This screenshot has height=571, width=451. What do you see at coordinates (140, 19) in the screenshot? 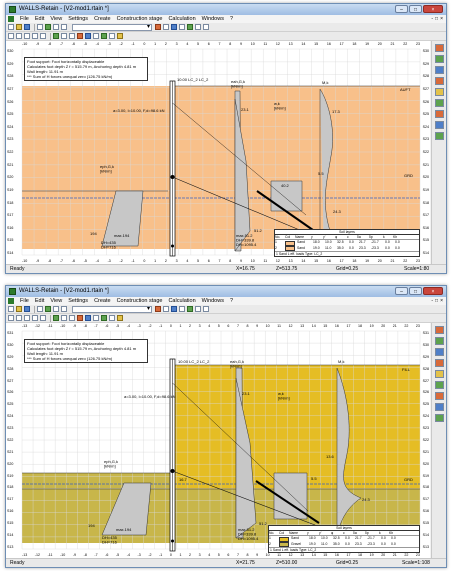
I see `menu-construction-stage: Construction stage` at bounding box center [140, 19].